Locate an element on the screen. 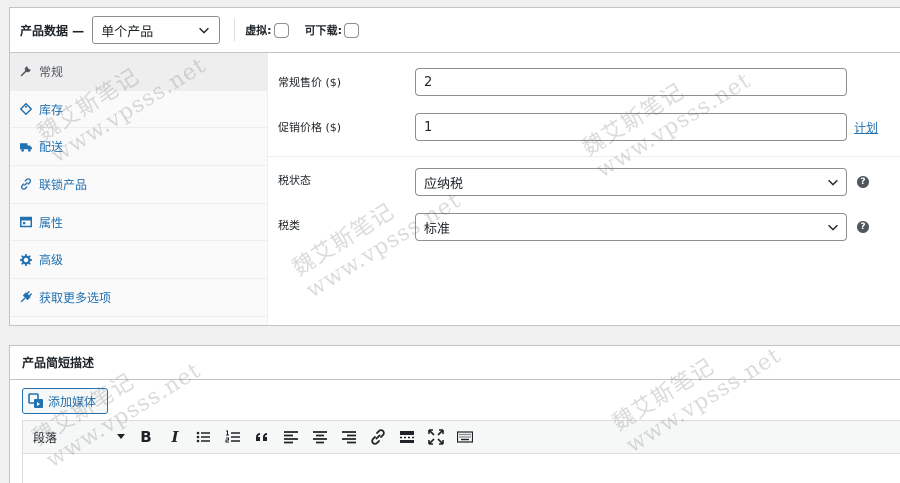 This screenshot has width=900, height=483. virtual-option: 虚拟: is located at coordinates (267, 30).